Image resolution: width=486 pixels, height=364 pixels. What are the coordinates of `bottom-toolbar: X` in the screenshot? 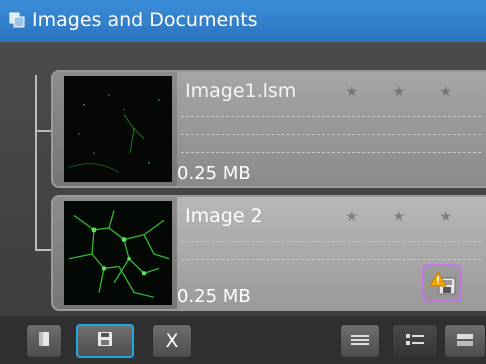 It's located at (243, 340).